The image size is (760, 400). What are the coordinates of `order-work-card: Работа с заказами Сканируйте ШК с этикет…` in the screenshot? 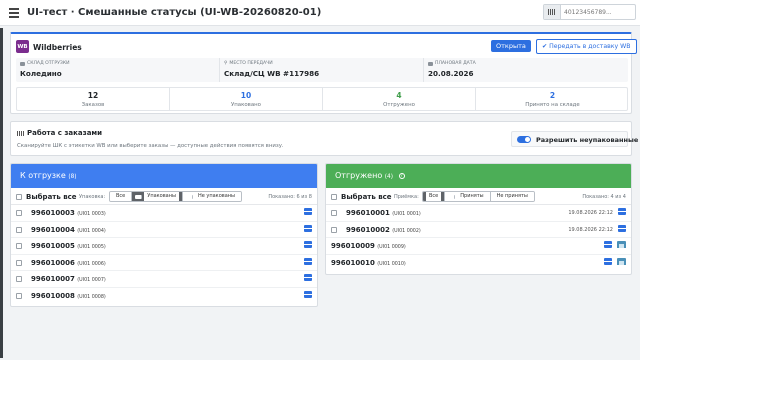 It's located at (324, 138).